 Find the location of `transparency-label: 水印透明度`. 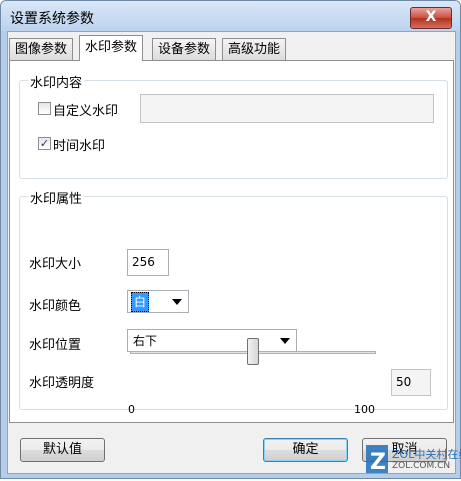

transparency-label: 水印透明度 is located at coordinates (62, 383).